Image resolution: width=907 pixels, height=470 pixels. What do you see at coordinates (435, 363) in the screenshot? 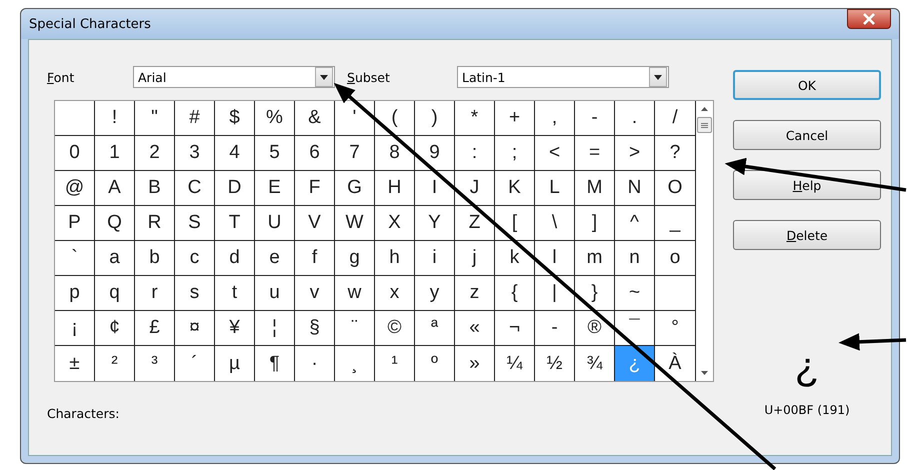
I see `character-cell: º` at bounding box center [435, 363].